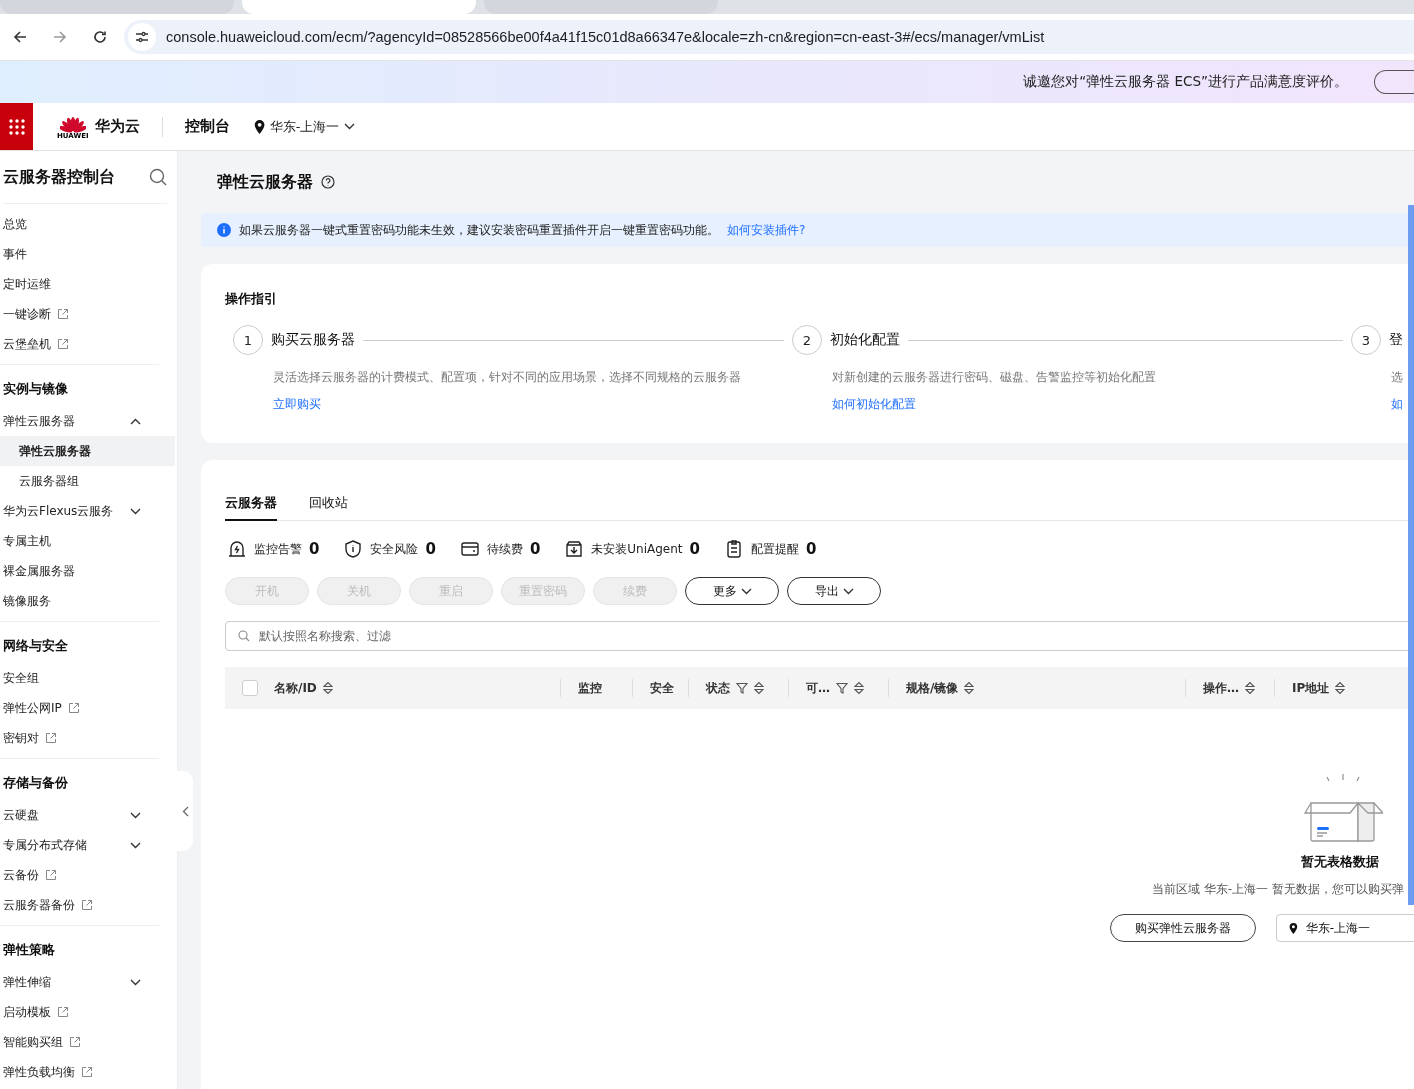  What do you see at coordinates (100, 37) in the screenshot?
I see `reload-icon` at bounding box center [100, 37].